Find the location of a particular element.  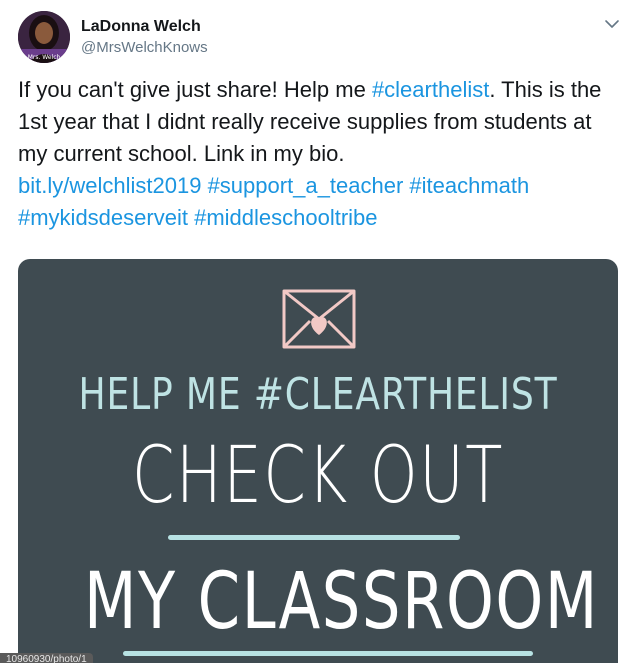

bio-link: bit.ly/welchlist2019 is located at coordinates (109, 185).